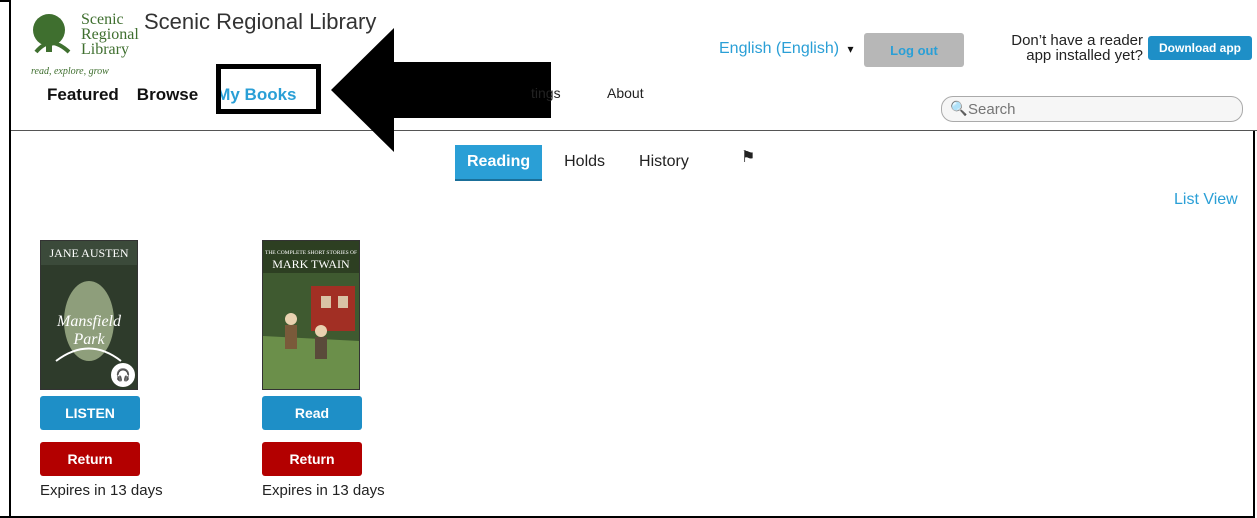 The width and height of the screenshot is (1257, 518). Describe the element at coordinates (914, 50) in the screenshot. I see `logout-button: Log out` at that location.